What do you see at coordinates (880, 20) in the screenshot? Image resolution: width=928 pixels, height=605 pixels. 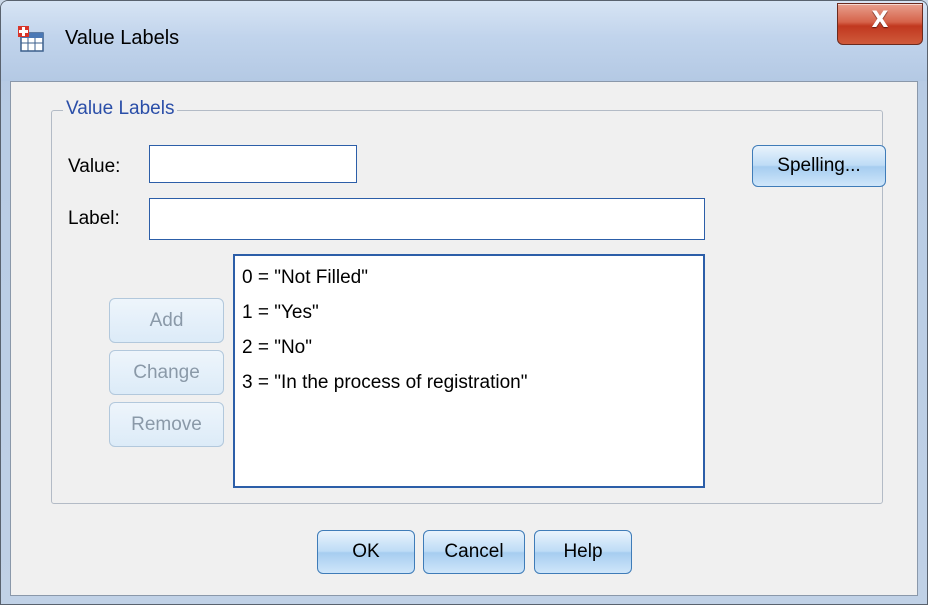 I see `close-icon: X` at bounding box center [880, 20].